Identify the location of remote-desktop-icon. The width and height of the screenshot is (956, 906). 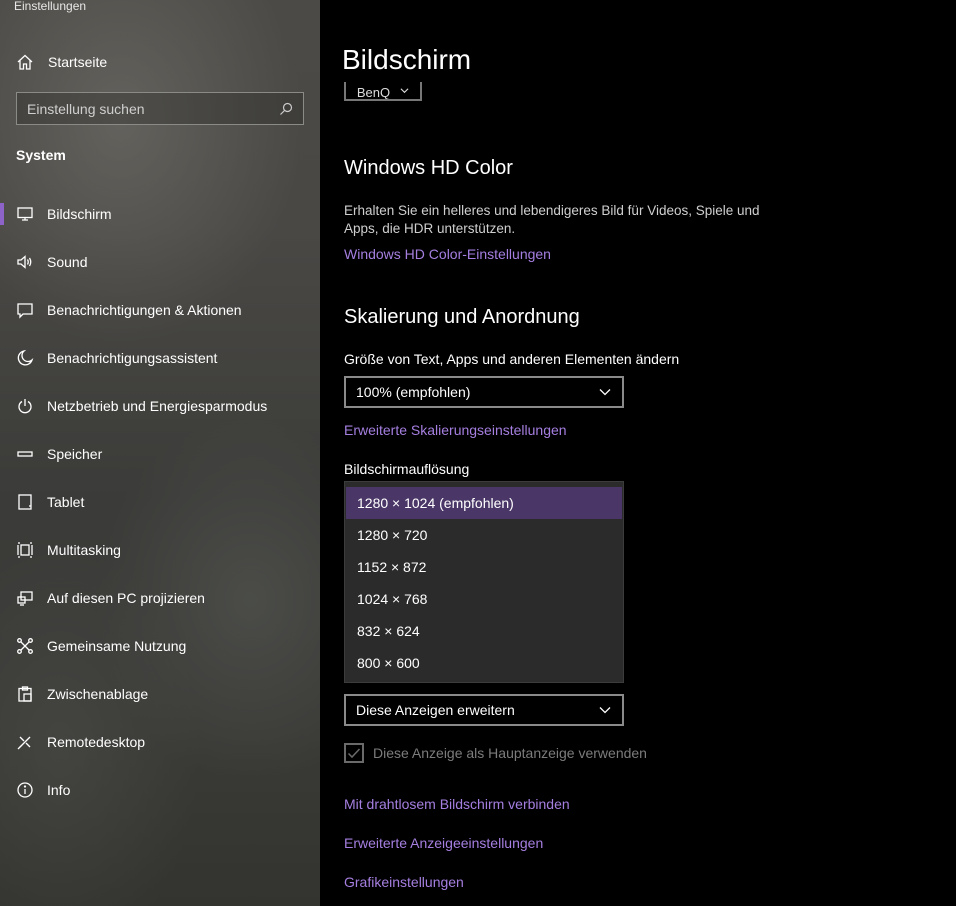
(25, 742).